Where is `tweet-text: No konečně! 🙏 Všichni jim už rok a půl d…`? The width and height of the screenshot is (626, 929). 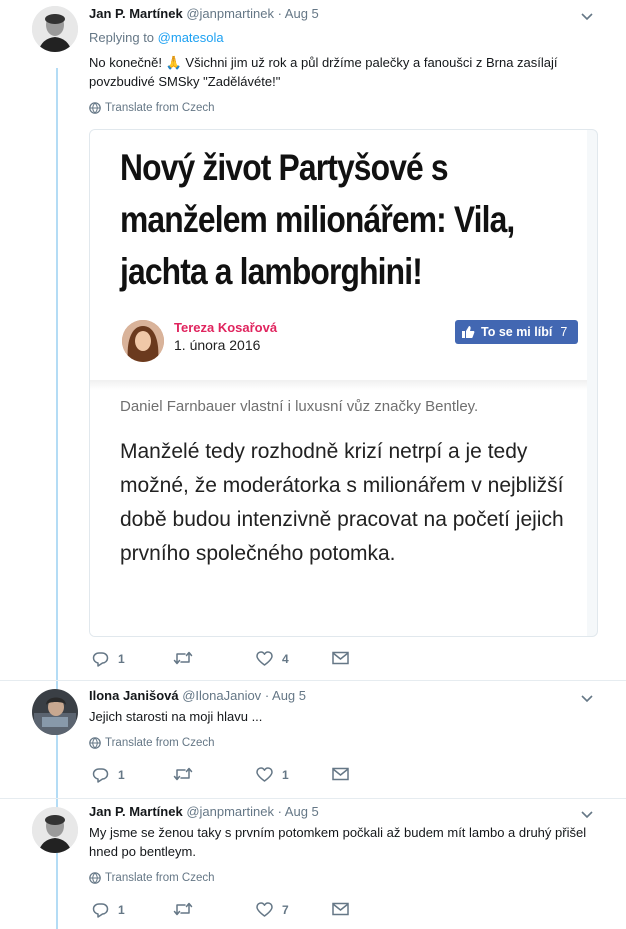
tweet-text: No konečně! 🙏 Všichni jim už rok a půl d… is located at coordinates (323, 72).